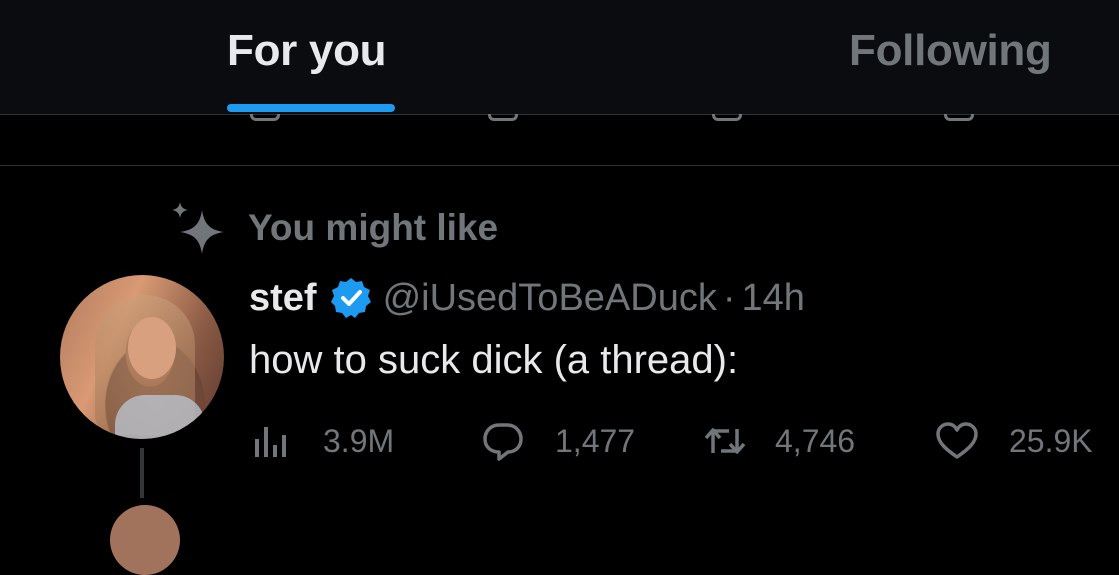  What do you see at coordinates (959, 117) in the screenshot?
I see `like-icon` at bounding box center [959, 117].